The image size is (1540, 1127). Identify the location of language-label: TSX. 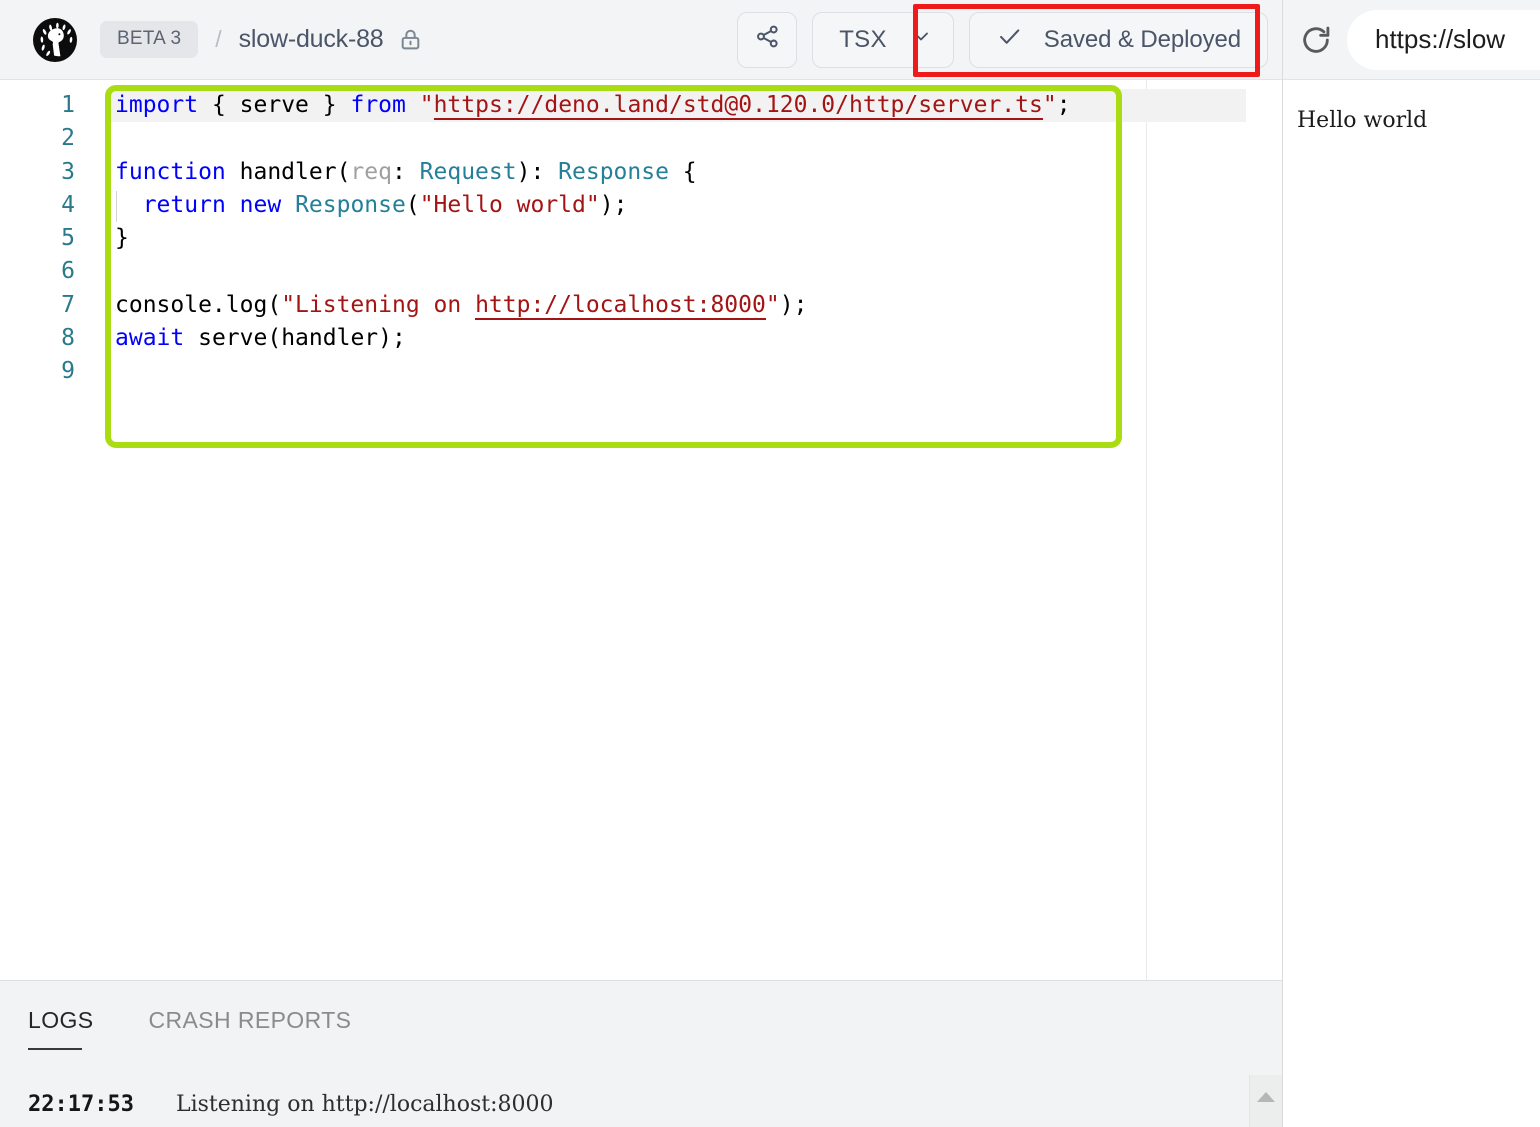
(863, 39).